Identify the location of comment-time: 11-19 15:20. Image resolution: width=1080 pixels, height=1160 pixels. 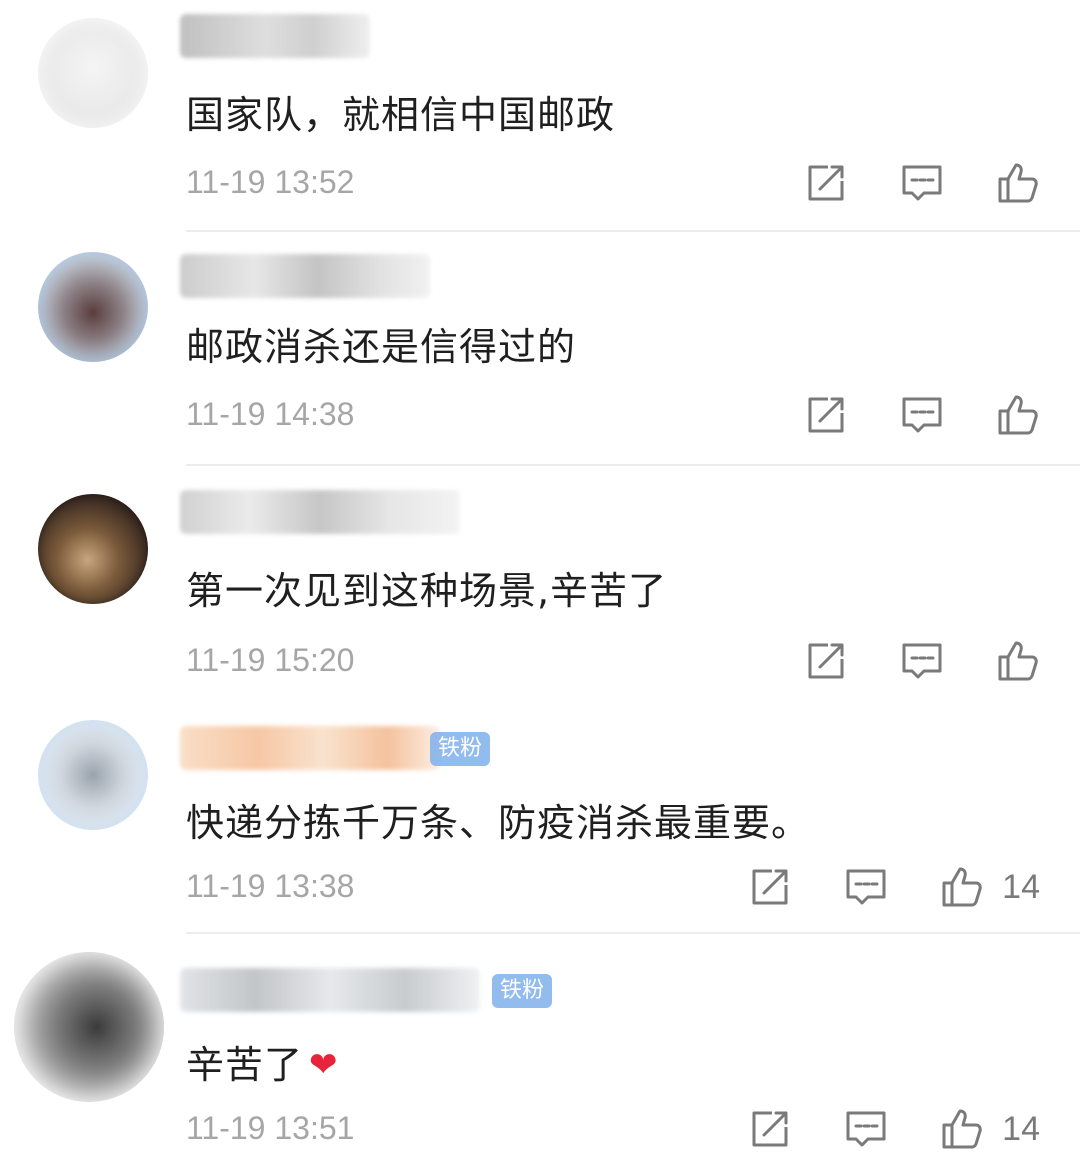
(270, 660).